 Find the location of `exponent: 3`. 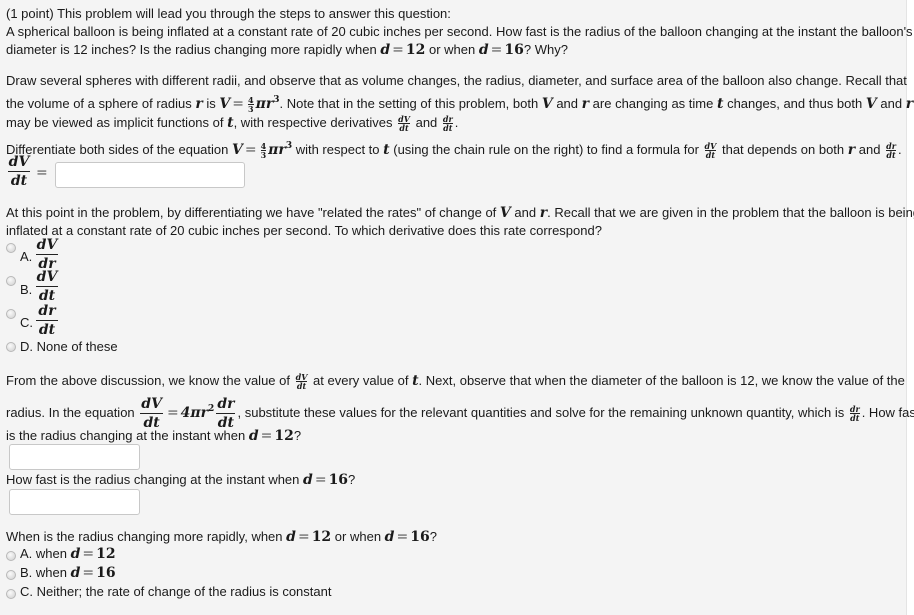

exponent: 3 is located at coordinates (289, 146).